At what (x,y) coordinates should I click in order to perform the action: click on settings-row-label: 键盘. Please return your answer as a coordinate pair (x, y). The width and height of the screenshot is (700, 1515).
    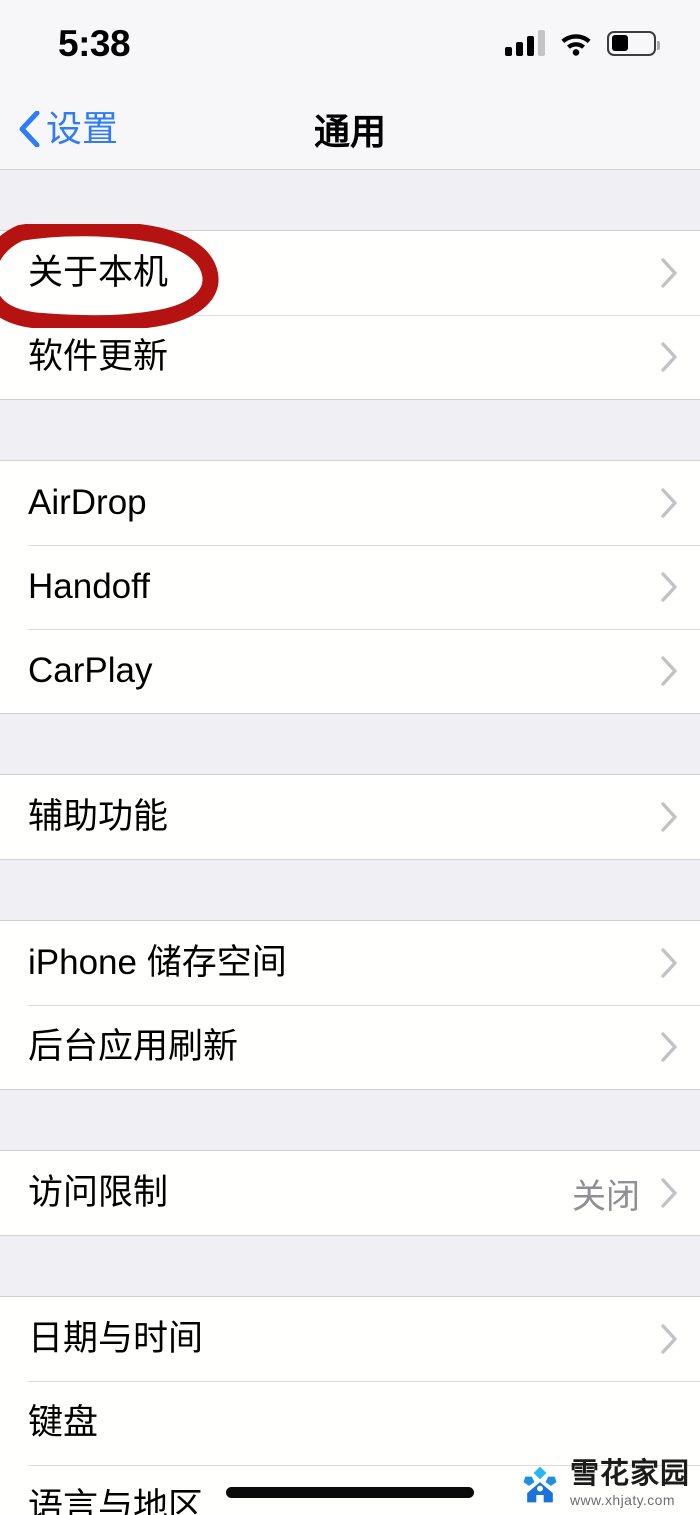
    Looking at the image, I should click on (63, 1422).